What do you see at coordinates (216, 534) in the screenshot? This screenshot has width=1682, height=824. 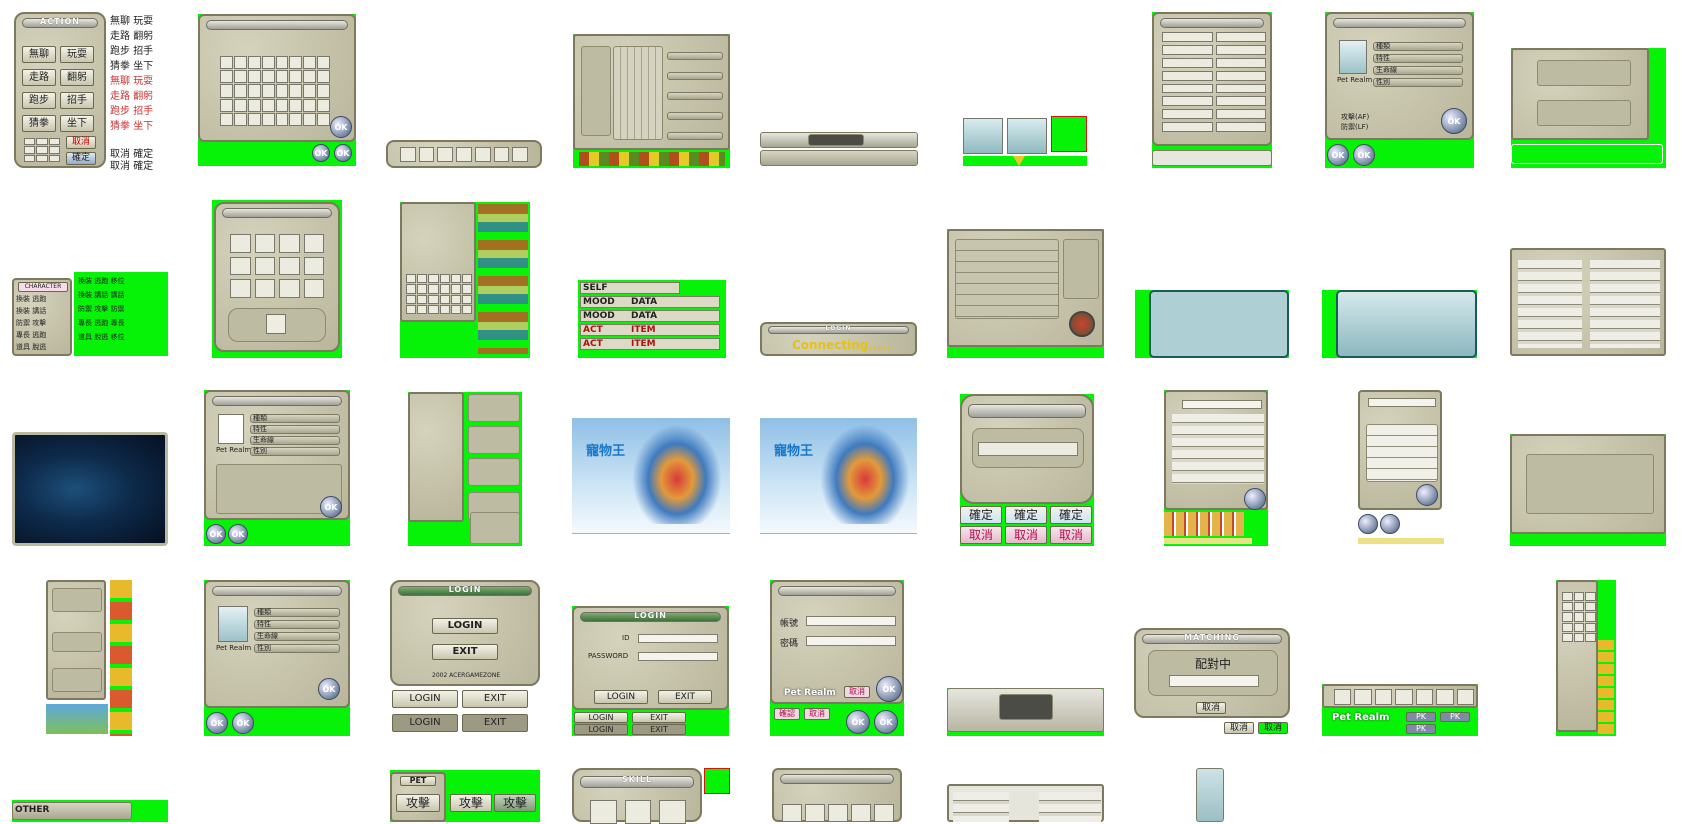 I see `pet-info-ok-2: OK` at bounding box center [216, 534].